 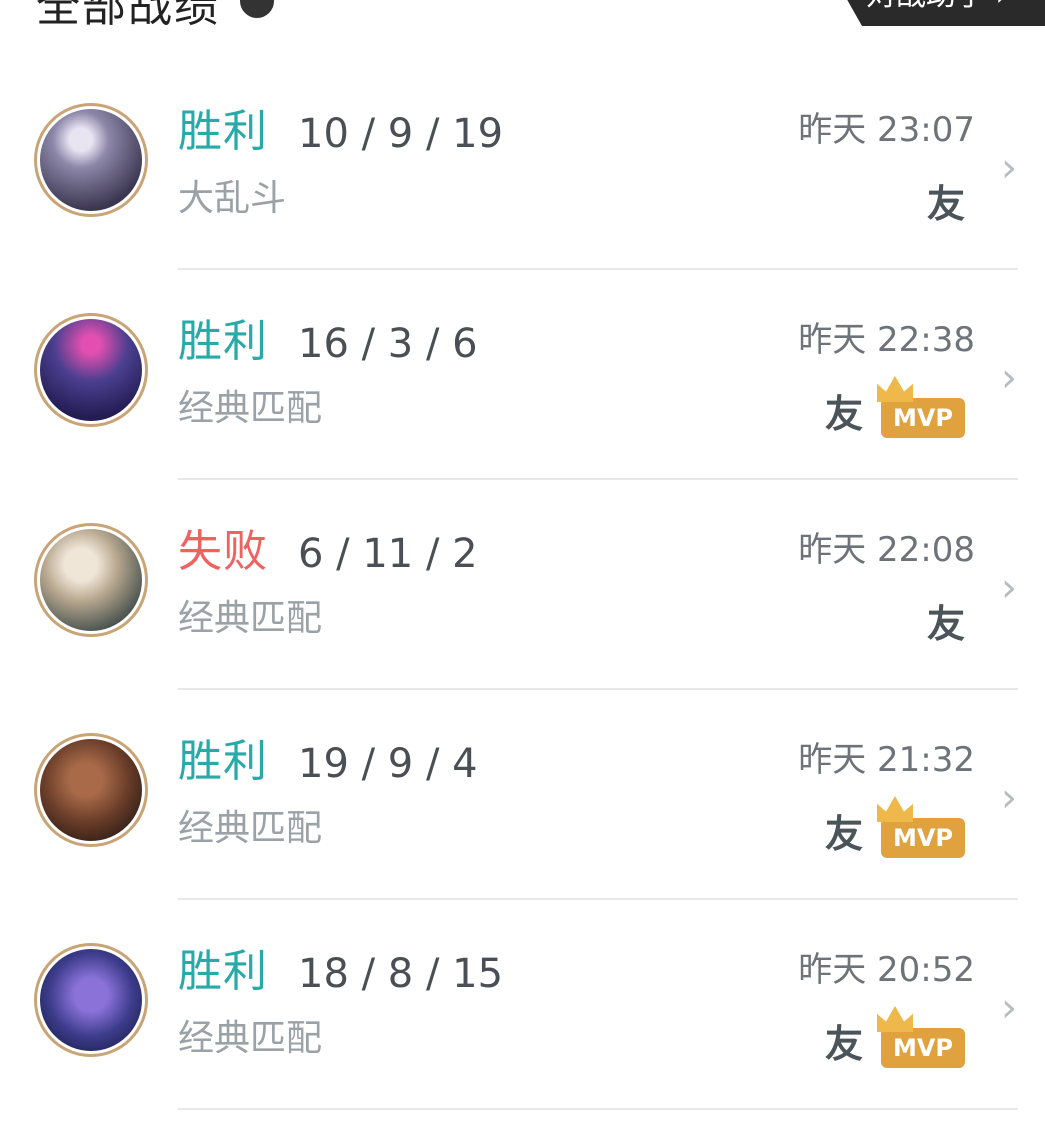 What do you see at coordinates (886, 340) in the screenshot?
I see `match-time: 昨天 22:38` at bounding box center [886, 340].